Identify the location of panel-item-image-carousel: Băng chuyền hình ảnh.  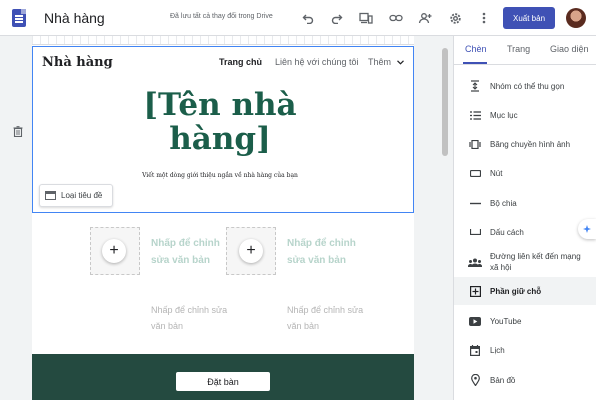
(525, 144).